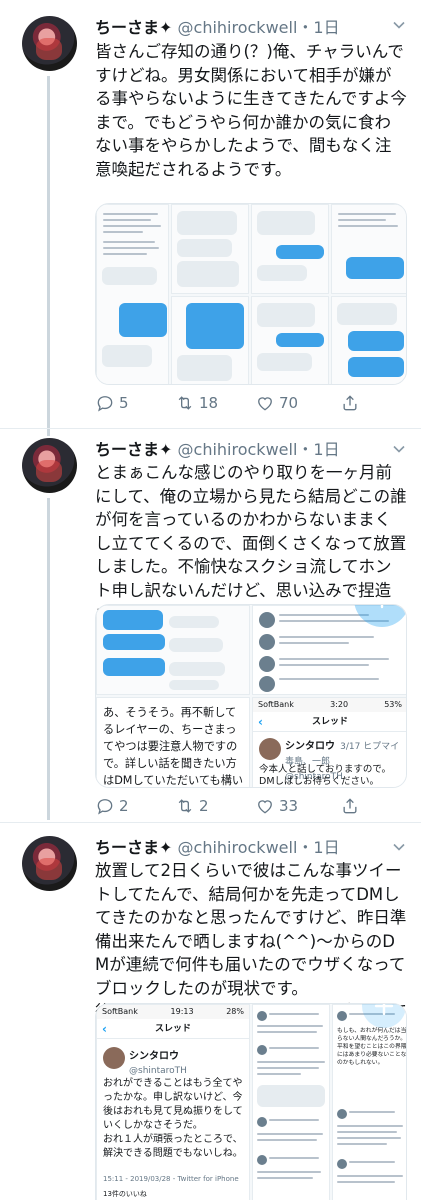 Image resolution: width=421 pixels, height=1200 pixels. Describe the element at coordinates (289, 403) in the screenshot. I see `like-count: 70` at that location.